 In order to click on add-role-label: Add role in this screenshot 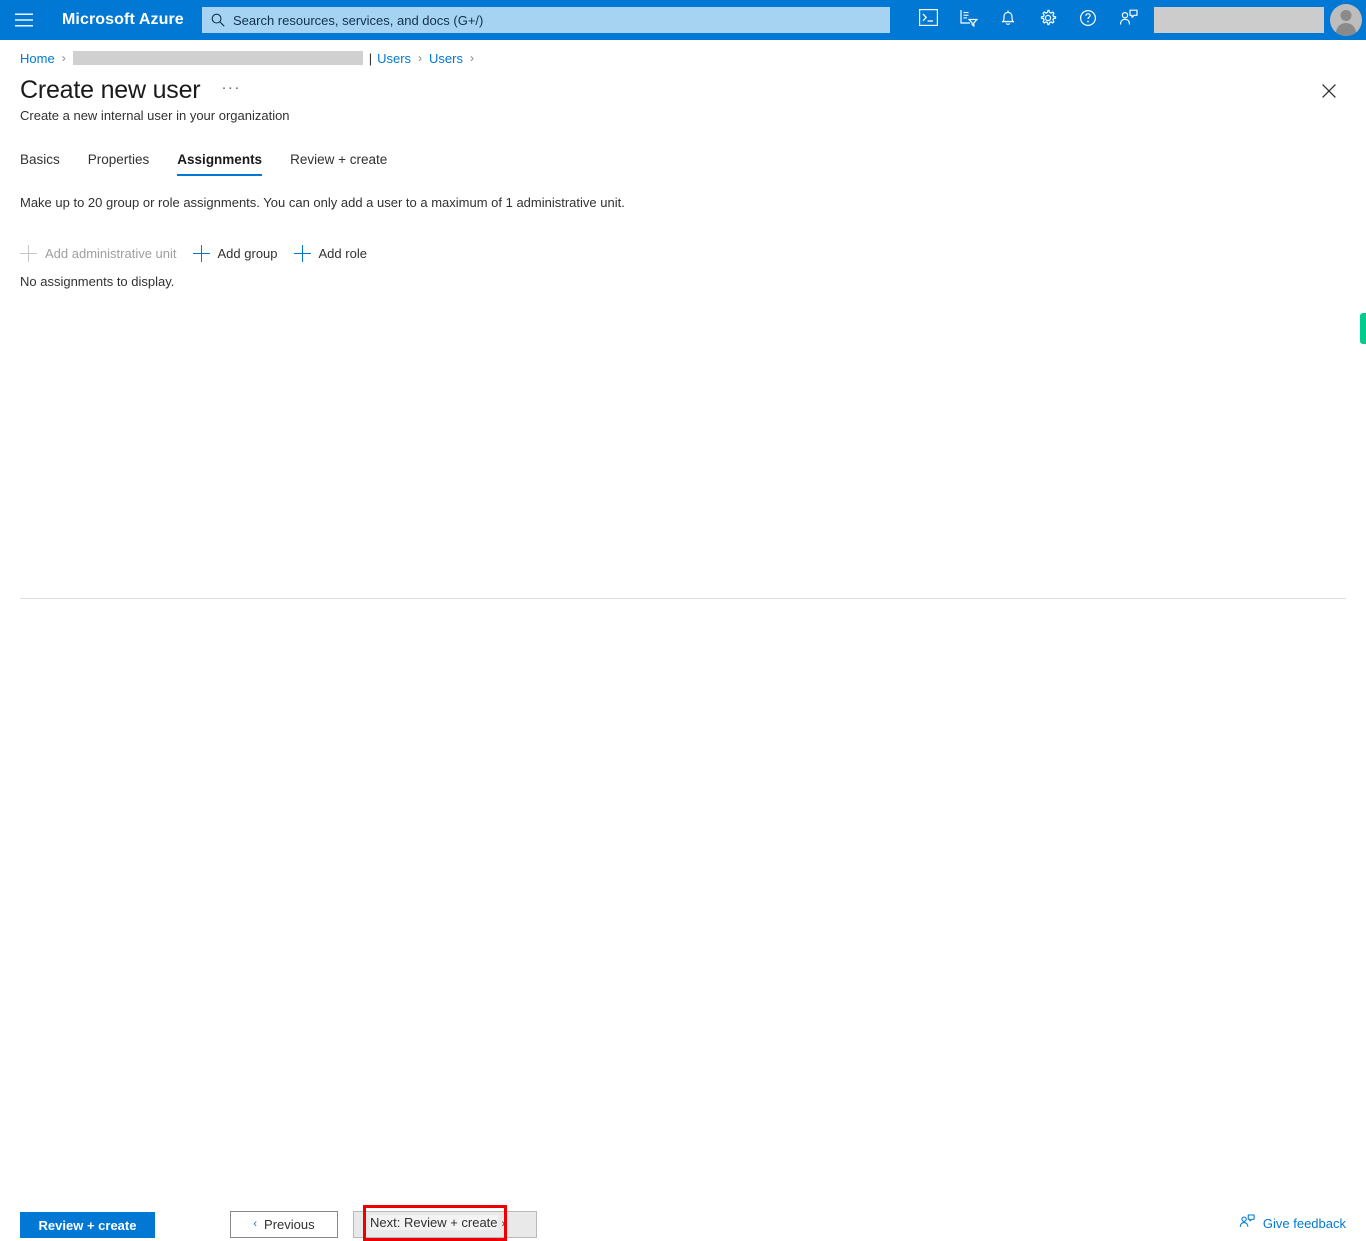, I will do `click(342, 253)`.